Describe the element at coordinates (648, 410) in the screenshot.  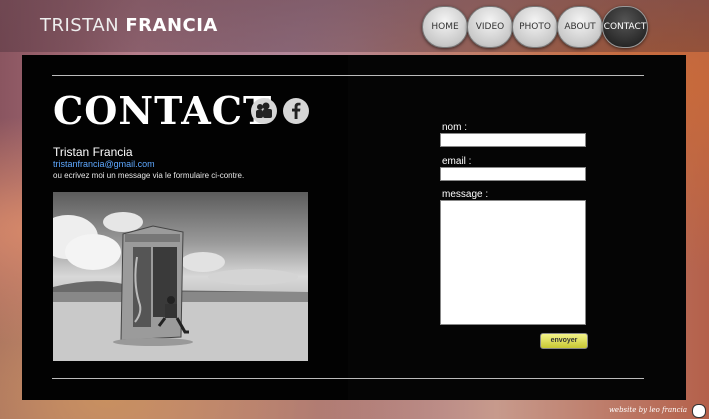
I see `site-credit: website by leo francia` at that location.